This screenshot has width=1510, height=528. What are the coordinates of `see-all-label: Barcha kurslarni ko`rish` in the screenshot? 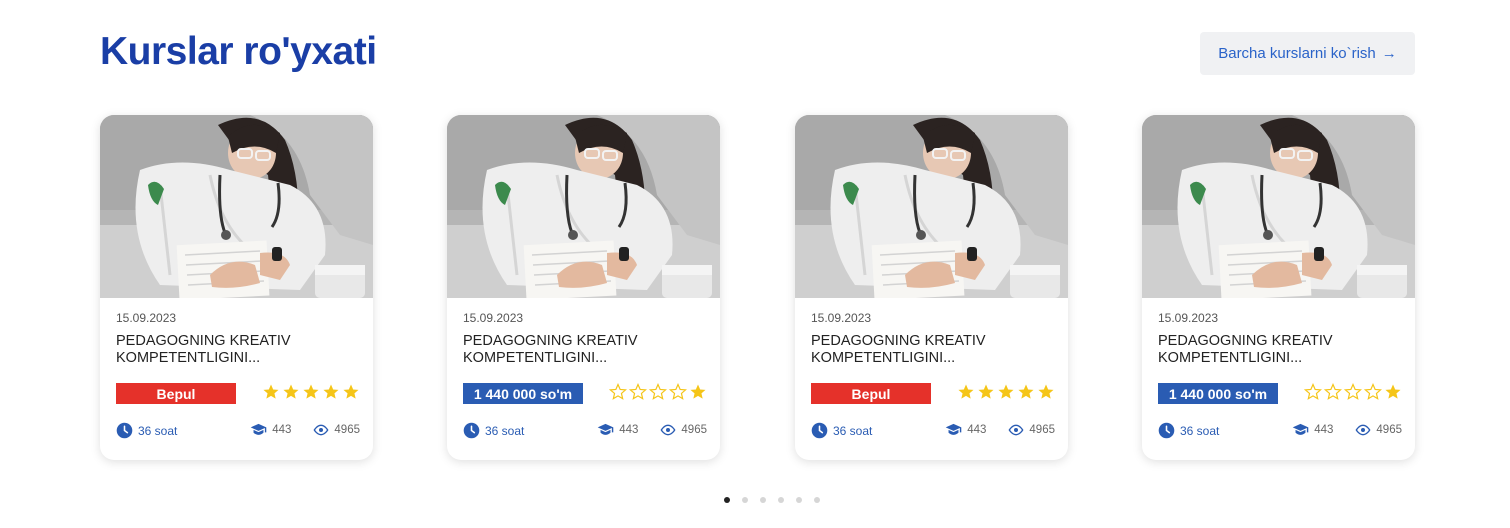 It's located at (1297, 53).